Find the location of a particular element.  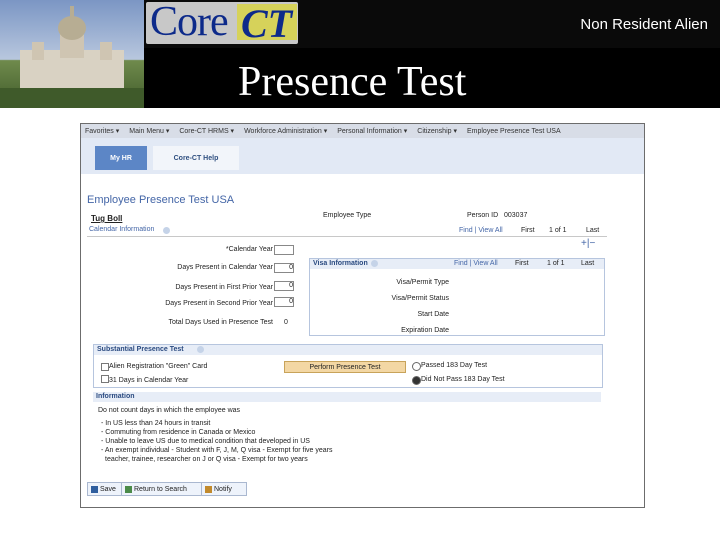

save-label: Save is located at coordinates (108, 489).